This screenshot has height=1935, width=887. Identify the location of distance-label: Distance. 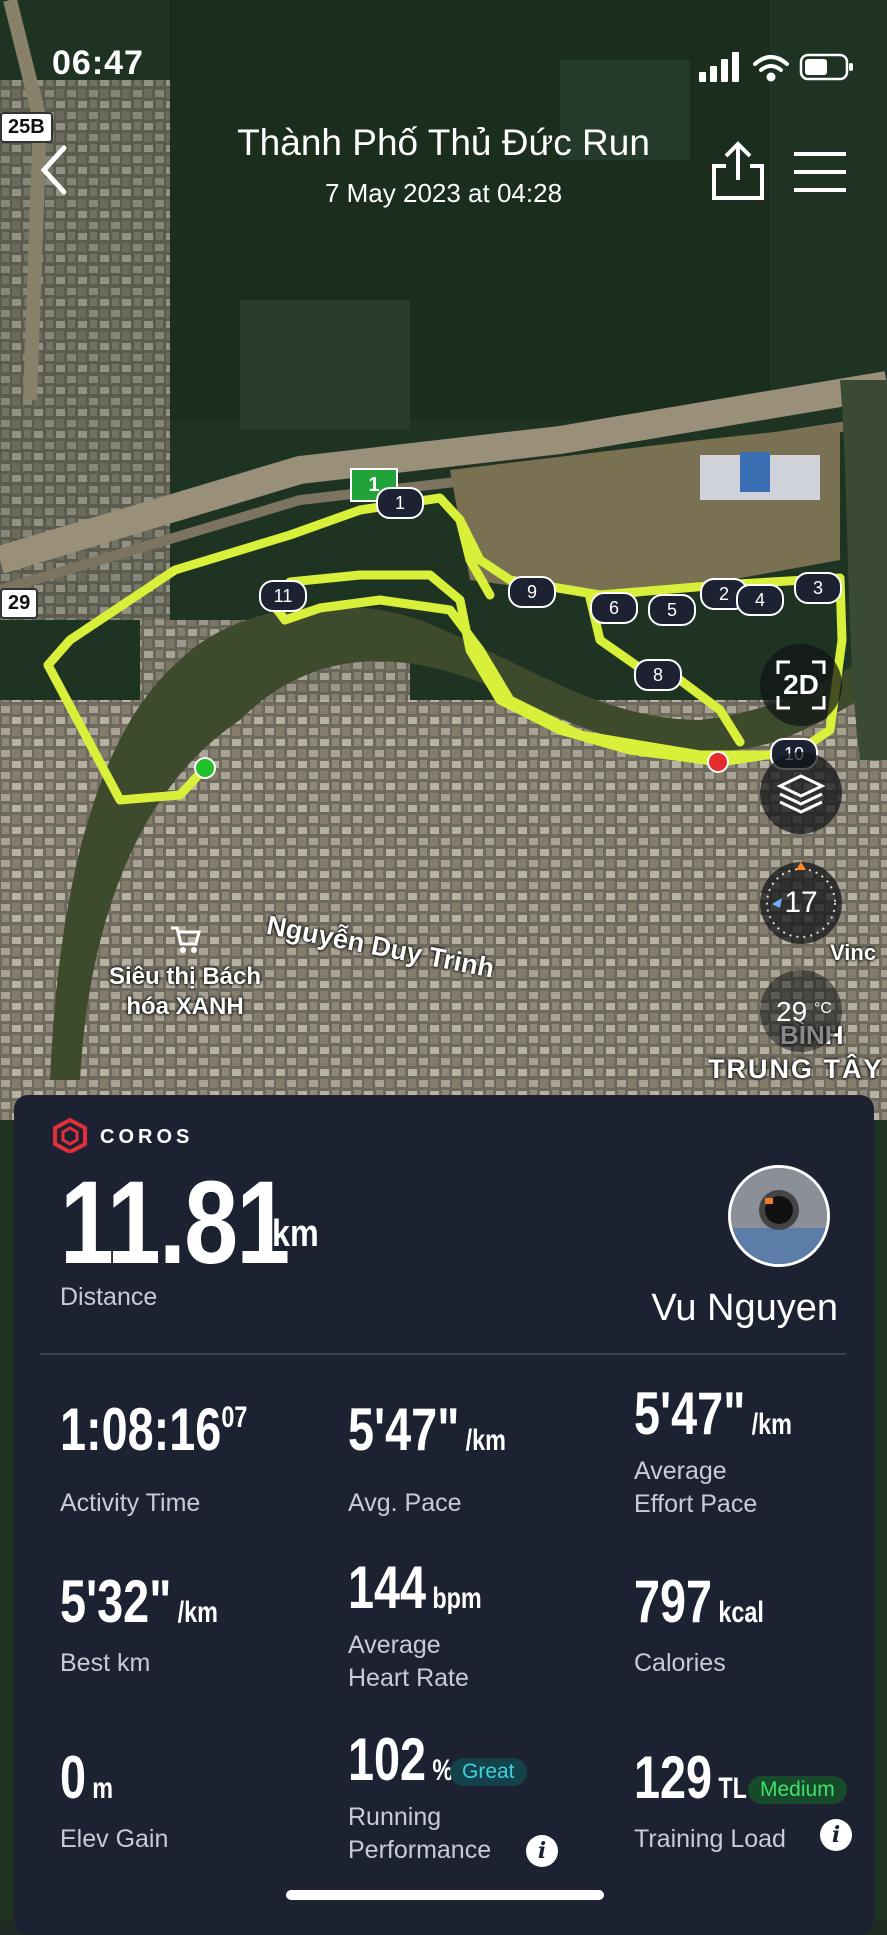
(109, 1297).